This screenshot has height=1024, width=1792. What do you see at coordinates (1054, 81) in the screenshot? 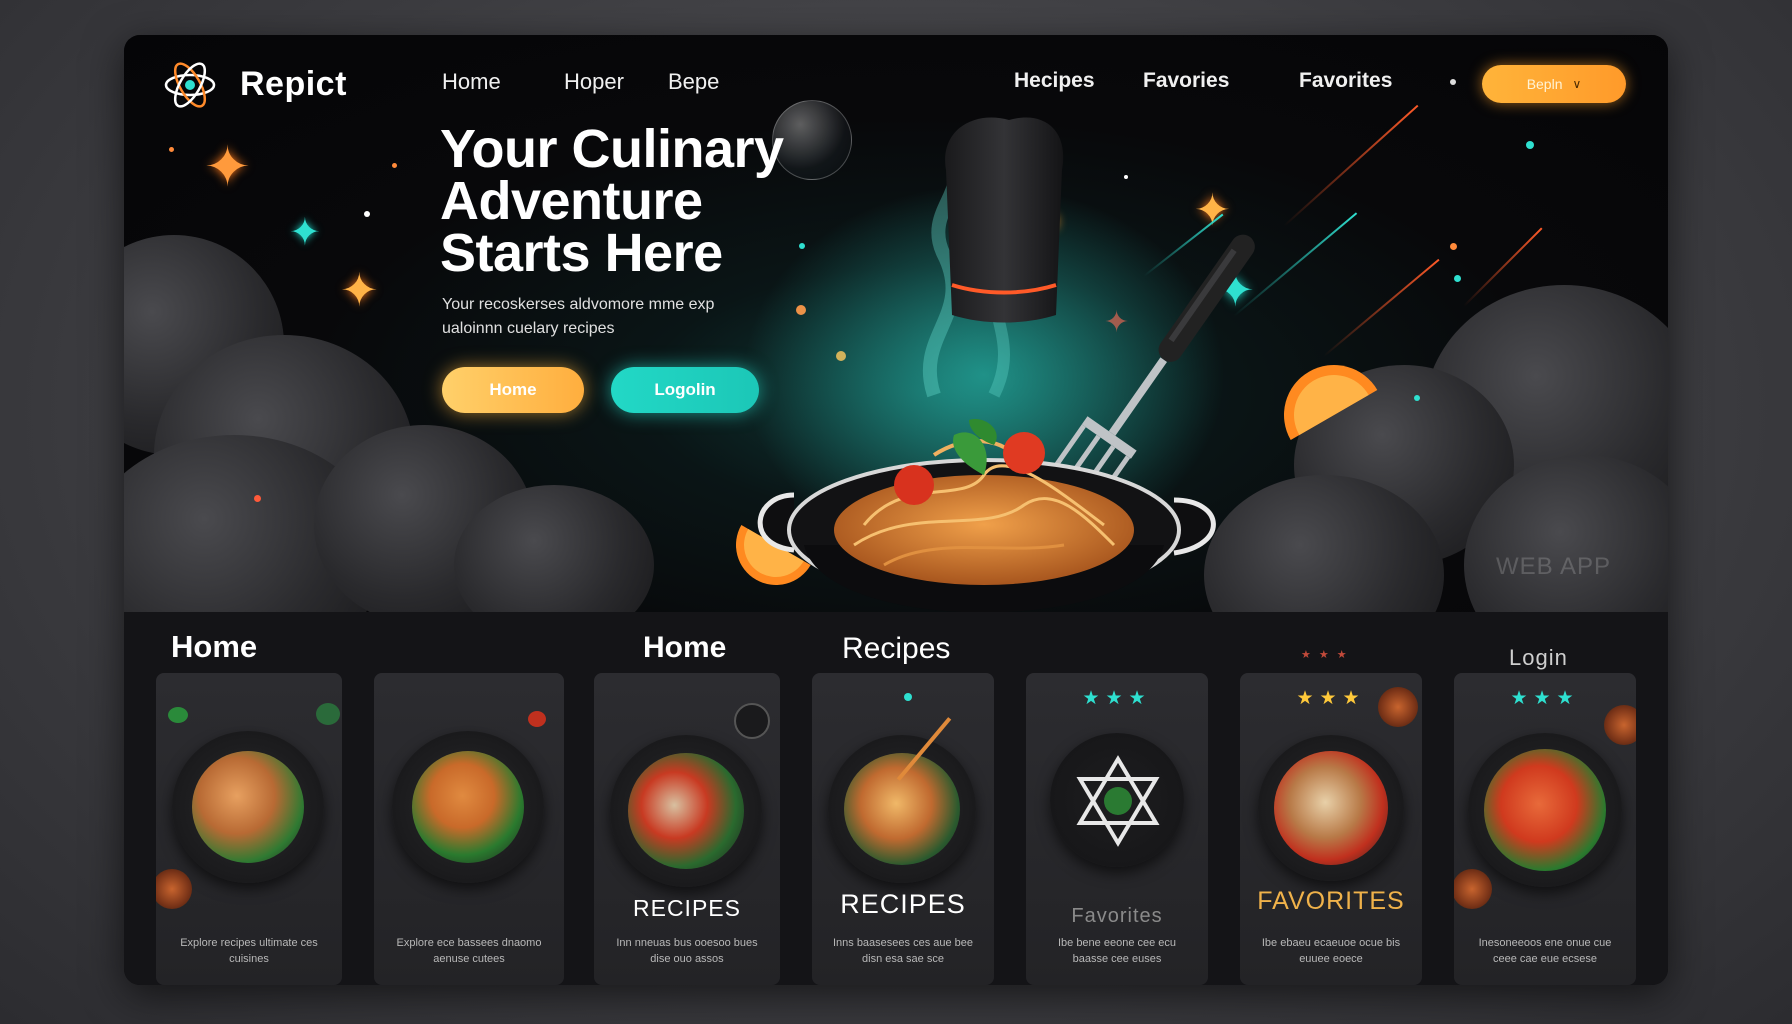
I see `nav-link-recipes: Hecipes` at bounding box center [1054, 81].